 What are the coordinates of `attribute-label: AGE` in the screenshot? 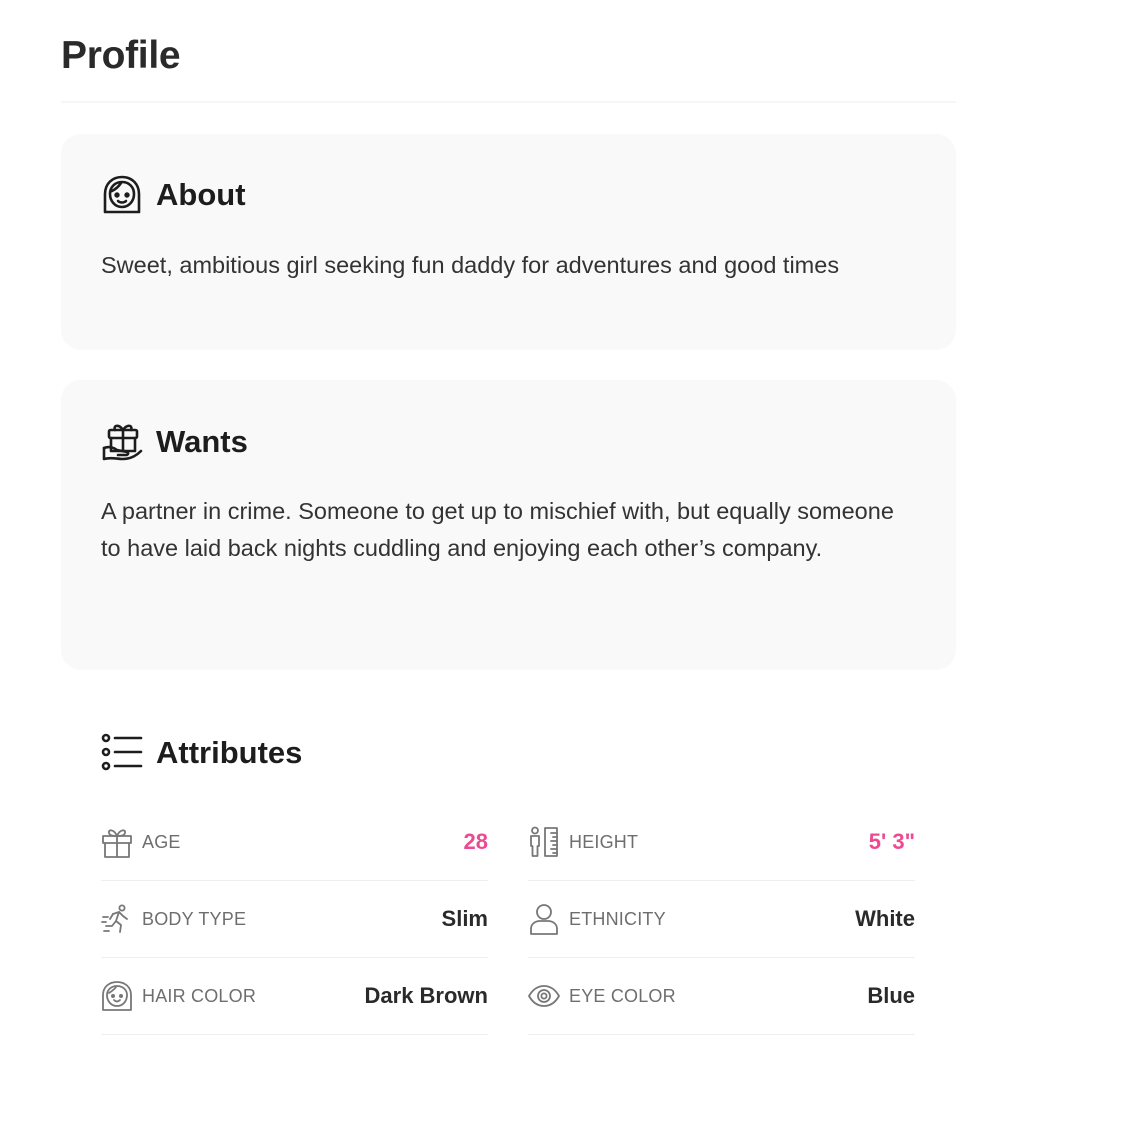 It's located at (161, 841).